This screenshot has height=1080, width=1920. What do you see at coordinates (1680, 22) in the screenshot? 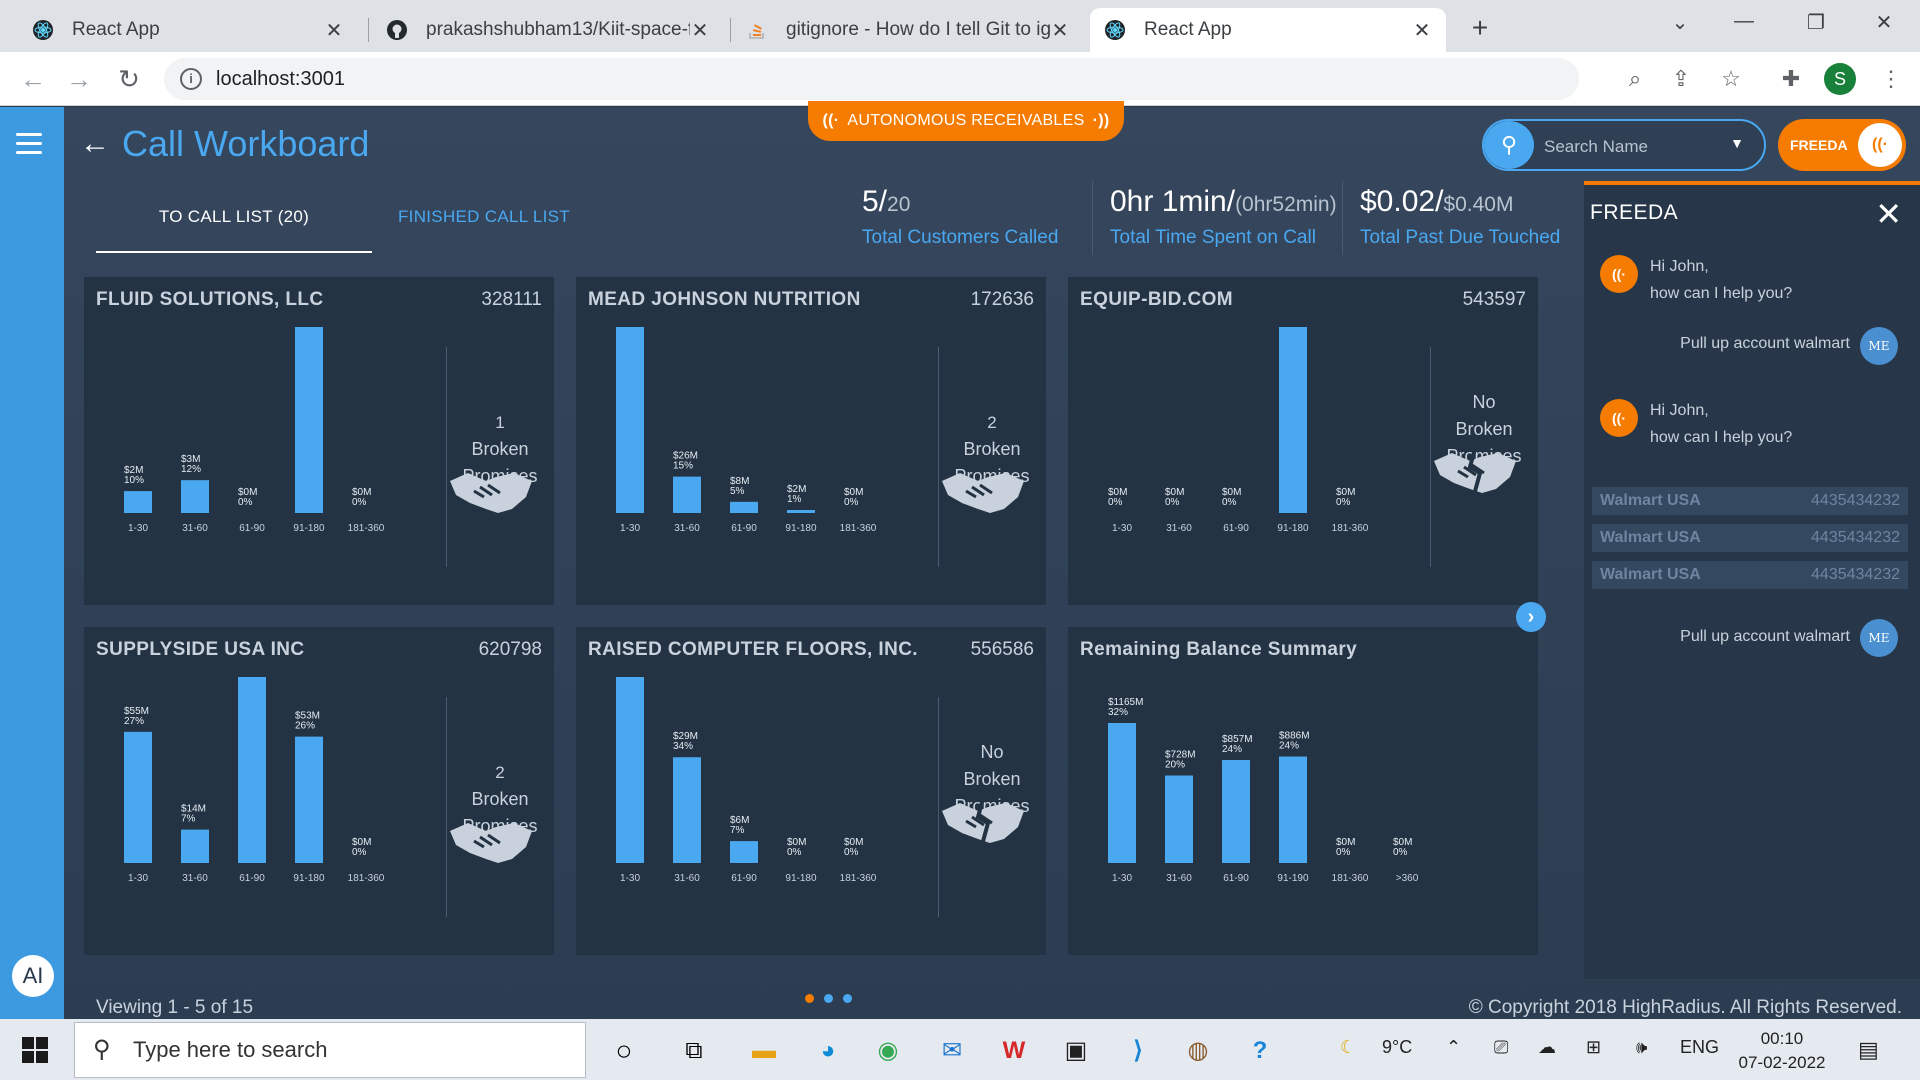
I see `tab-search-chevron-icon: ⌄` at bounding box center [1680, 22].